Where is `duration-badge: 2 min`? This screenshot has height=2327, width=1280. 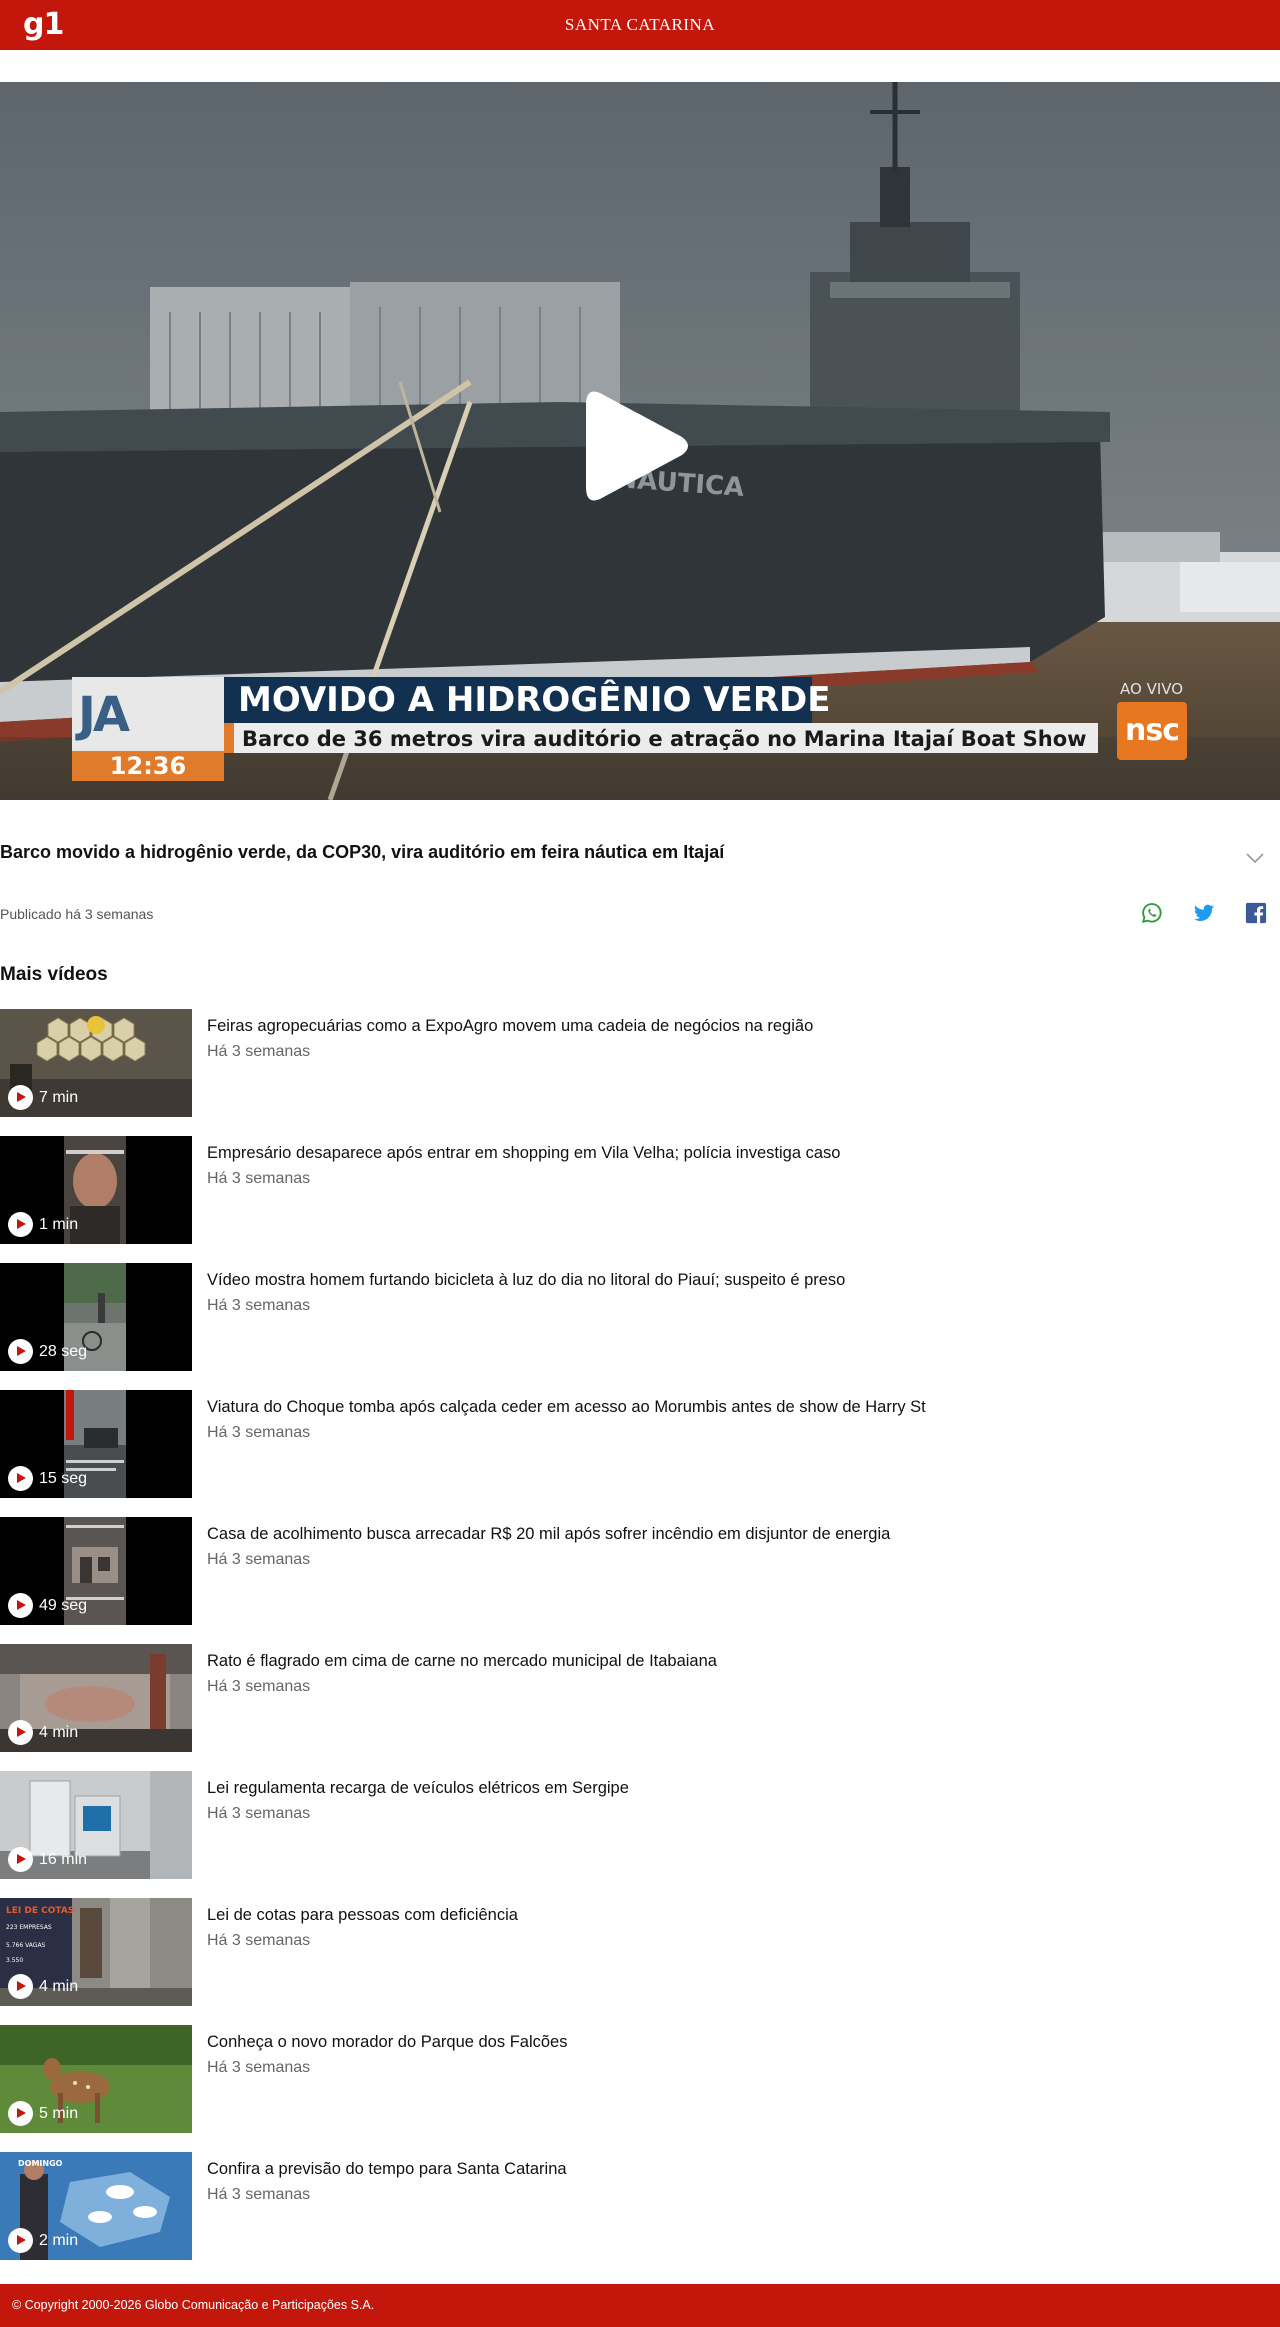 duration-badge: 2 min is located at coordinates (43, 2240).